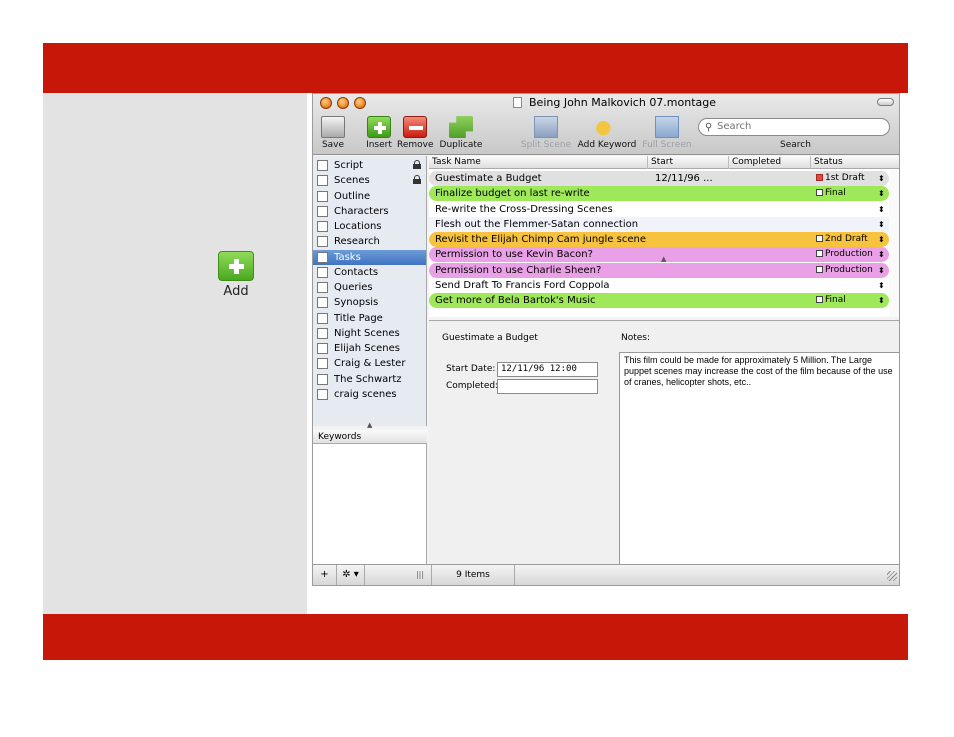  Describe the element at coordinates (845, 178) in the screenshot. I see `task-status-label: 1st Draft` at that location.